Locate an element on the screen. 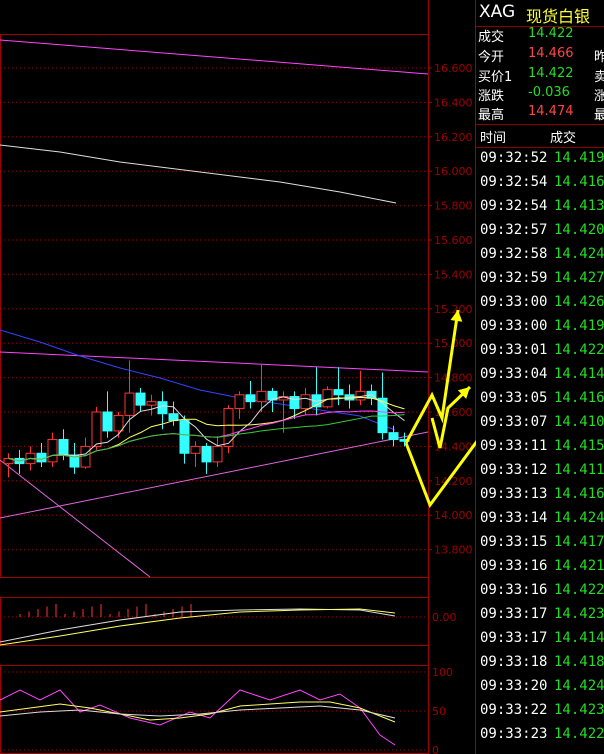  trend-line-down is located at coordinates (75, 518).